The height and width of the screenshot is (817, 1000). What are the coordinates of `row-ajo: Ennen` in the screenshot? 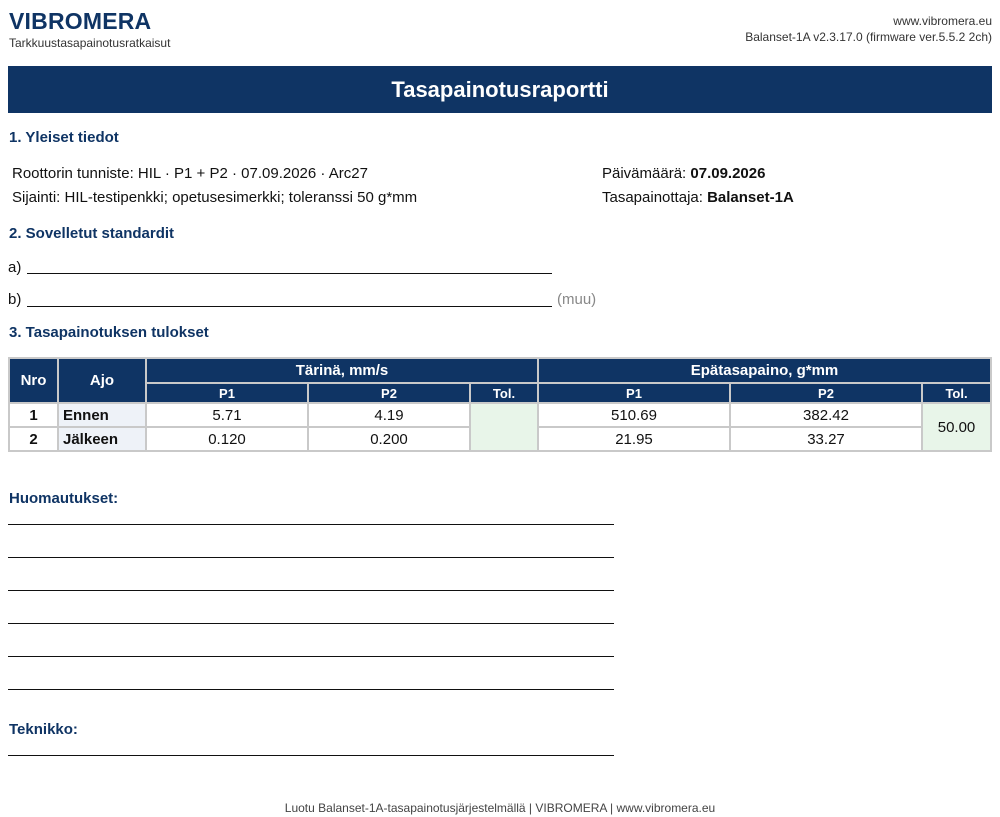 It's located at (102, 415).